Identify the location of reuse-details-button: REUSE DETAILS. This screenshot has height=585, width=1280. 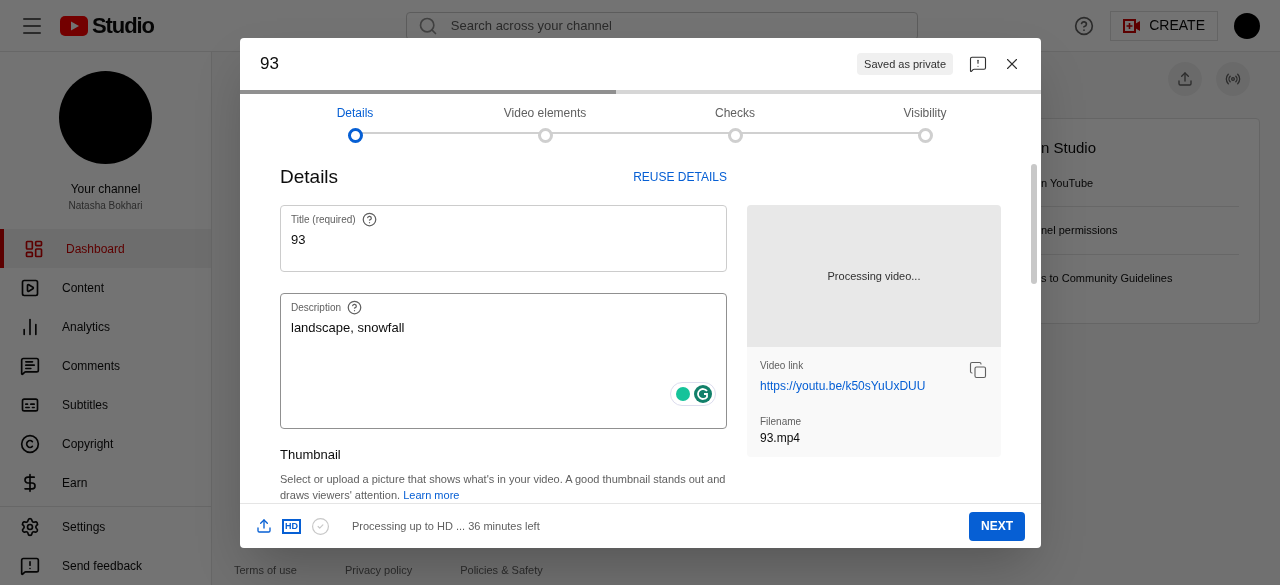
(680, 177).